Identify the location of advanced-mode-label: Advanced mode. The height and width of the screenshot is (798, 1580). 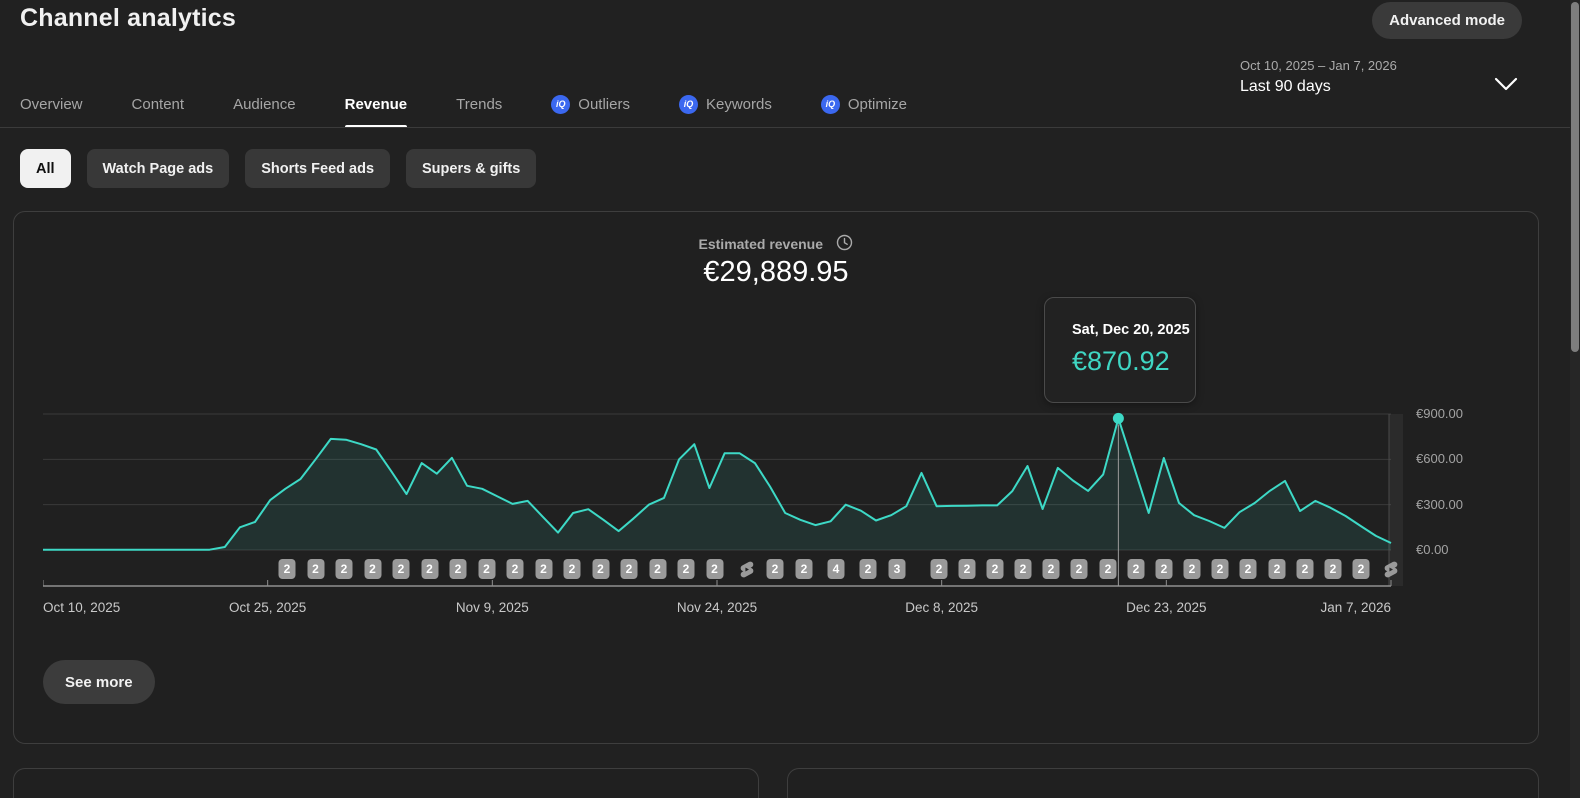
(1447, 20).